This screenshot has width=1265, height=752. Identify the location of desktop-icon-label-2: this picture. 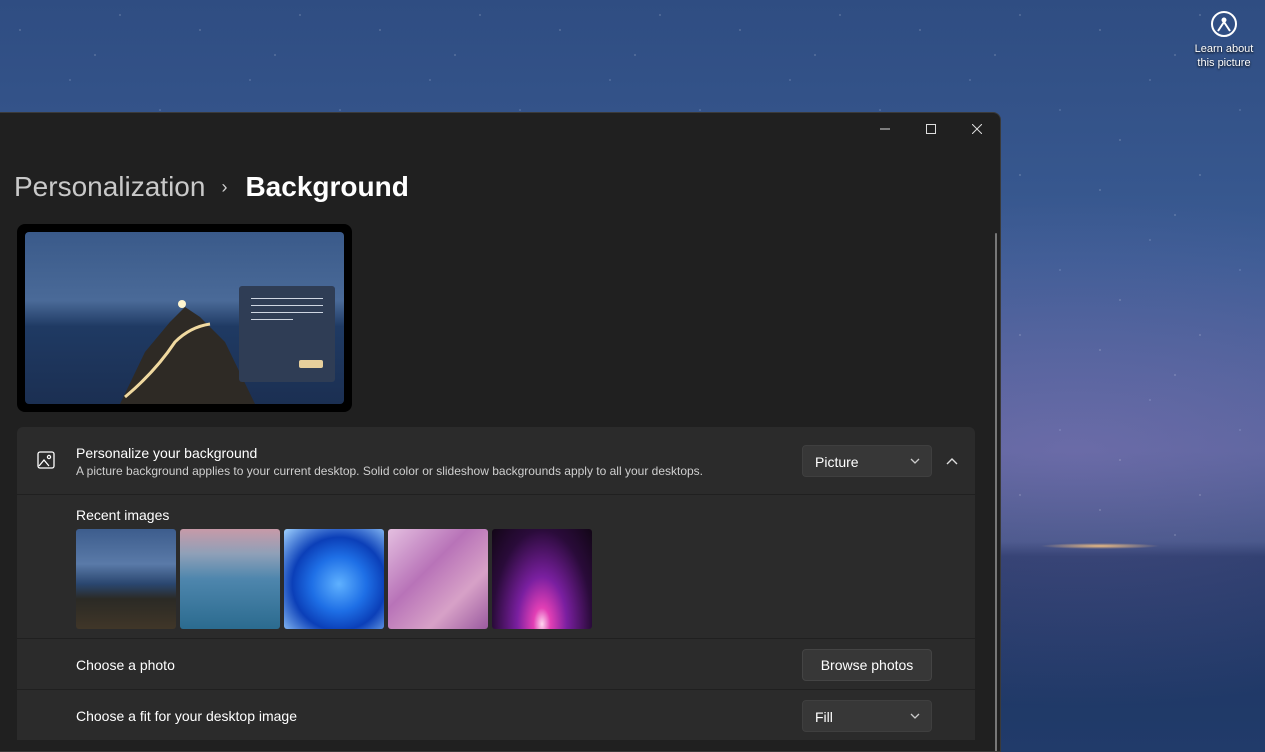
(1224, 63).